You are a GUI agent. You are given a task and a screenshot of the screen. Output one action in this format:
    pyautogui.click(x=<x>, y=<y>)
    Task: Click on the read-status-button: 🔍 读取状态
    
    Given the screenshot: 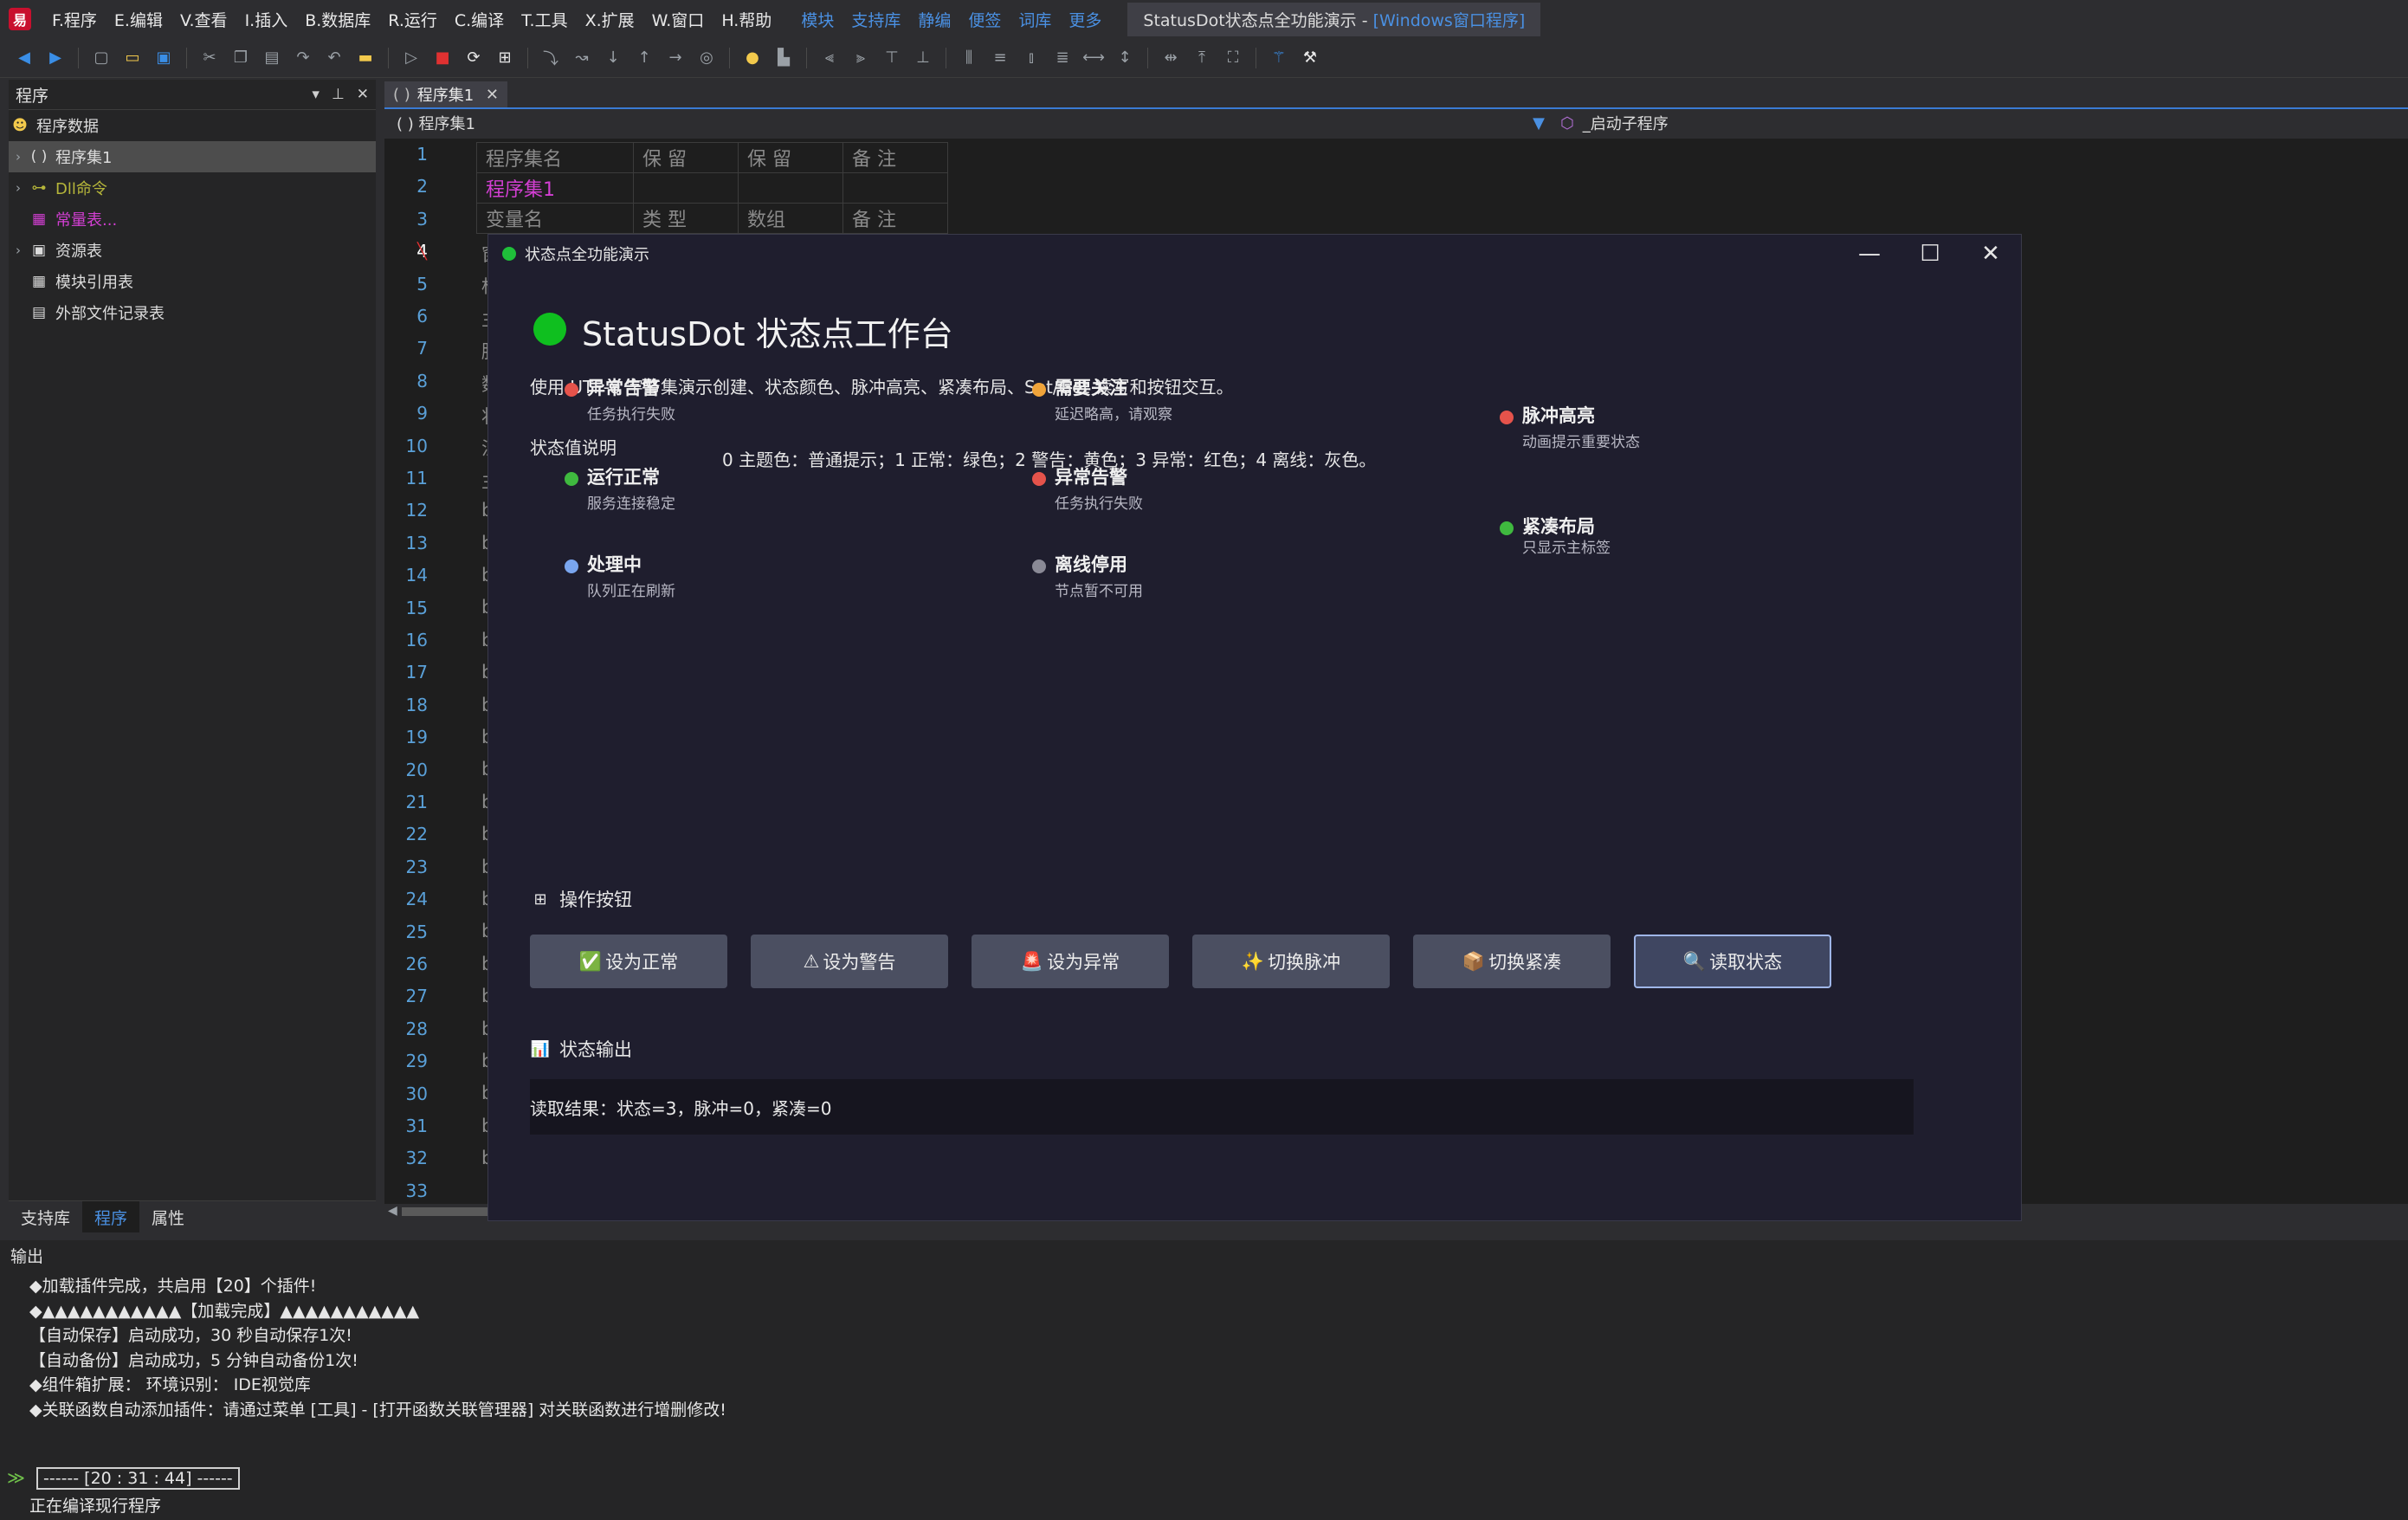 What is the action you would take?
    pyautogui.click(x=1733, y=961)
    